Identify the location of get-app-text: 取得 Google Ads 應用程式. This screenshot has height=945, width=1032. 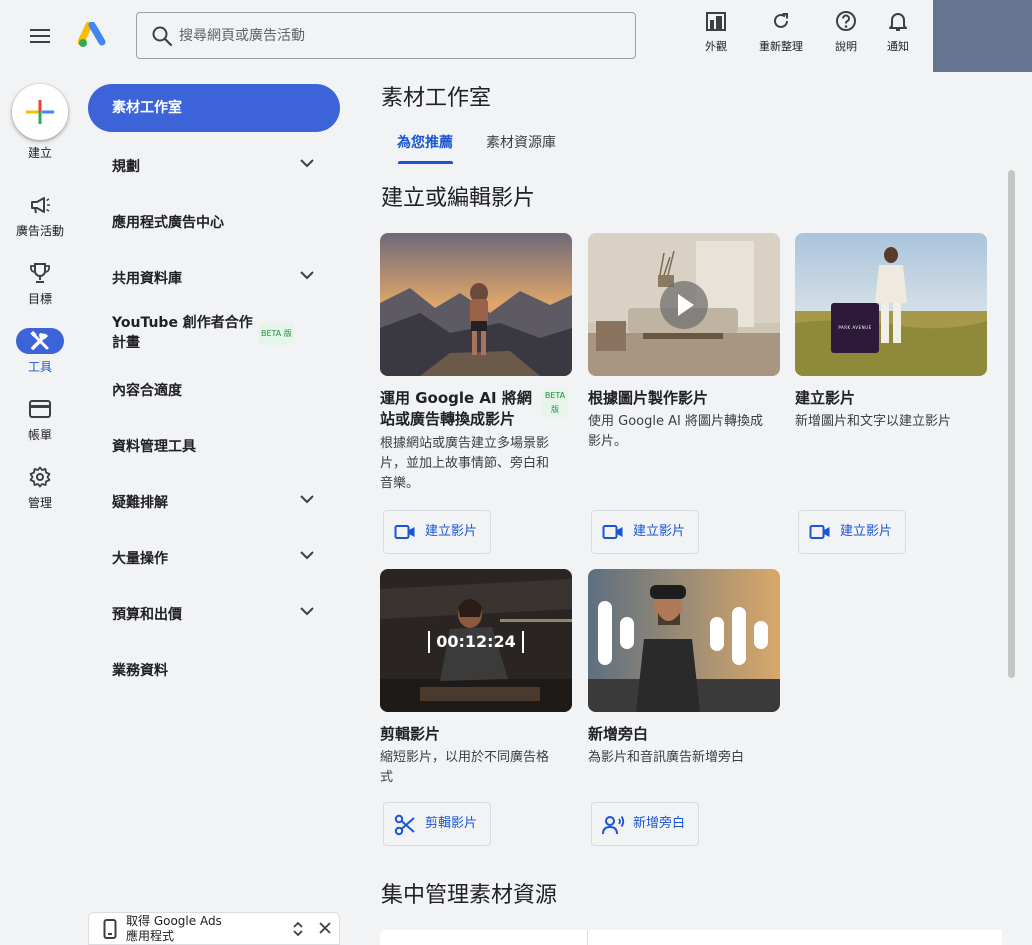
(174, 929).